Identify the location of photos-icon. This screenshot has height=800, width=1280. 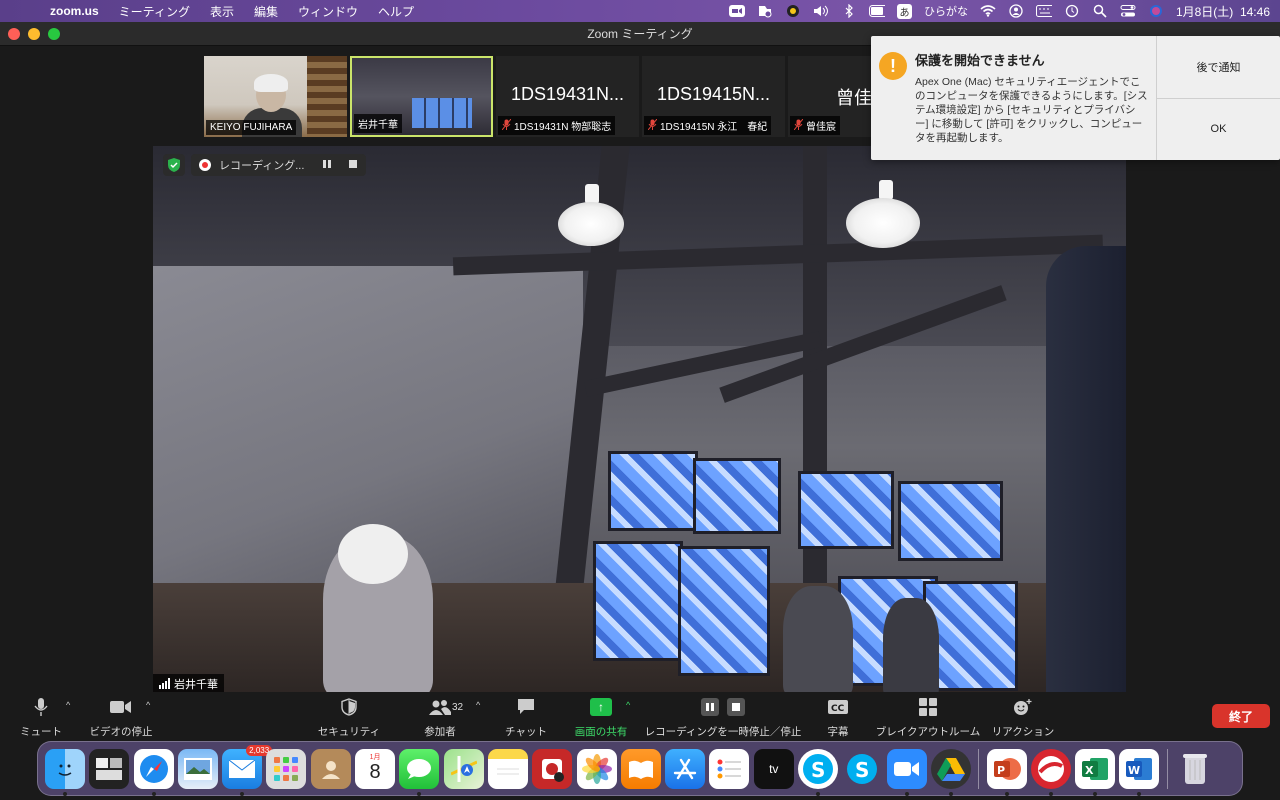
(596, 768).